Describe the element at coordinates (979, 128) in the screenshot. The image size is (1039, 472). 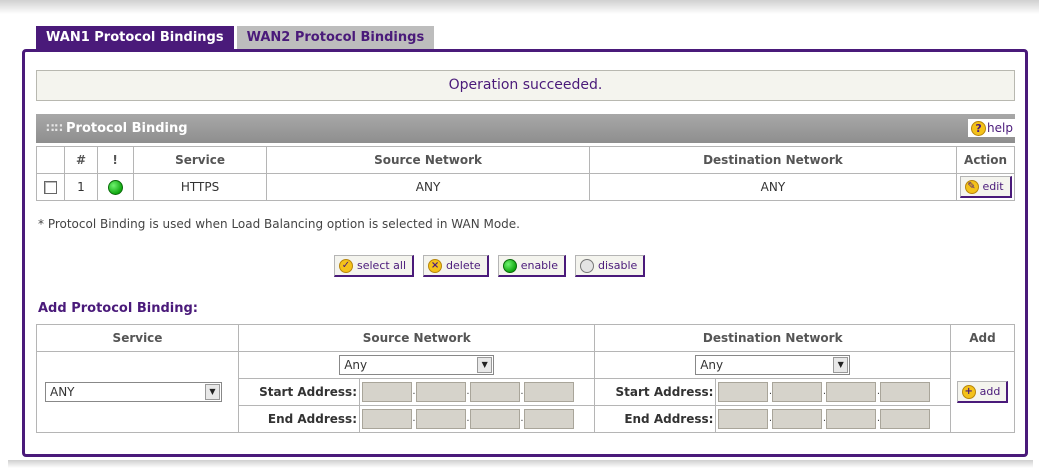
I see `help-icon: ?` at that location.